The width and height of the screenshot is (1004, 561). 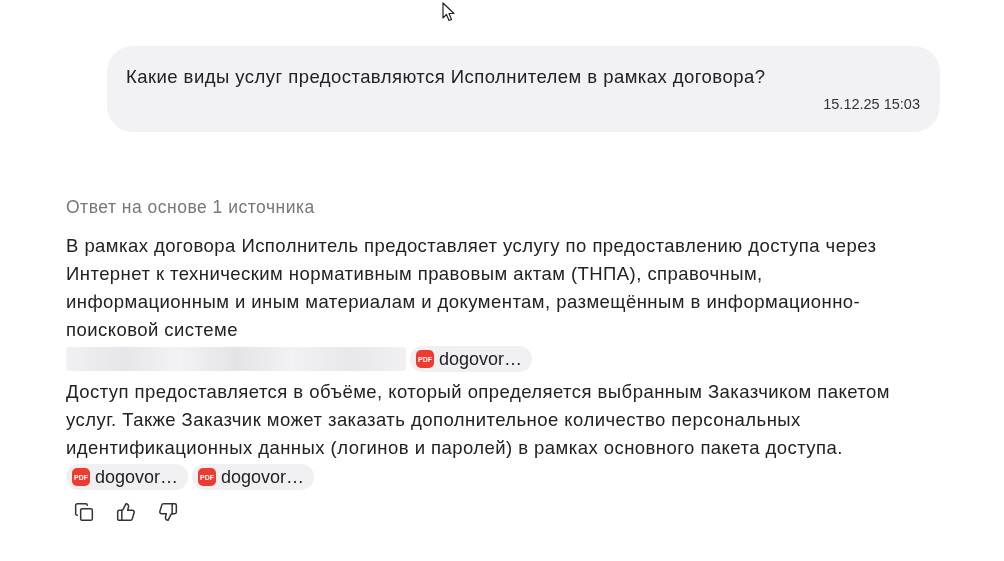 I want to click on copy-icon, so click(x=84, y=512).